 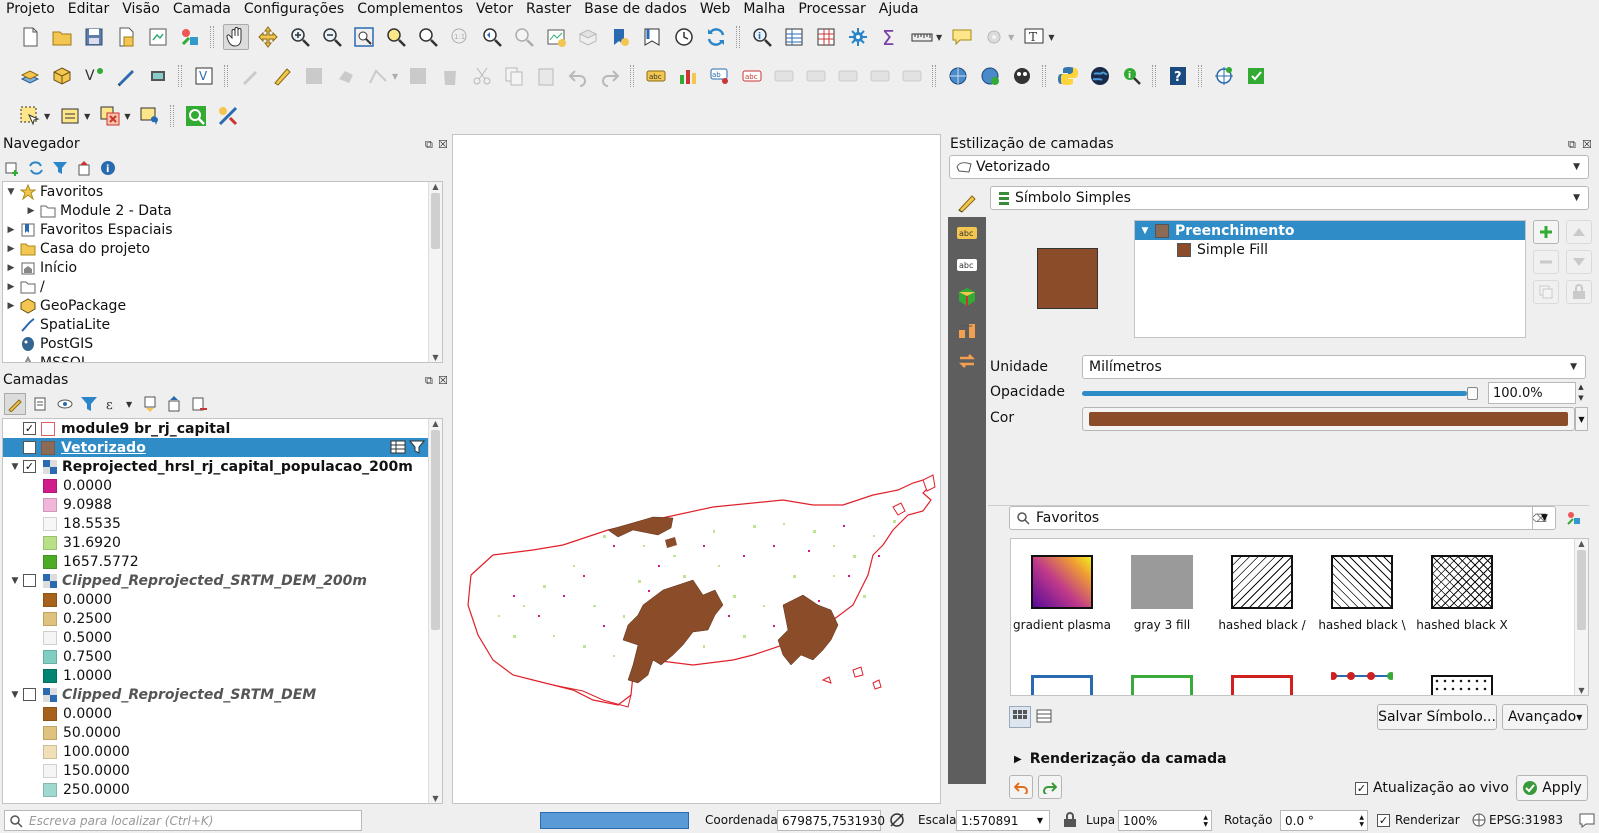 What do you see at coordinates (196, 116) in the screenshot?
I see `locator-search-icon` at bounding box center [196, 116].